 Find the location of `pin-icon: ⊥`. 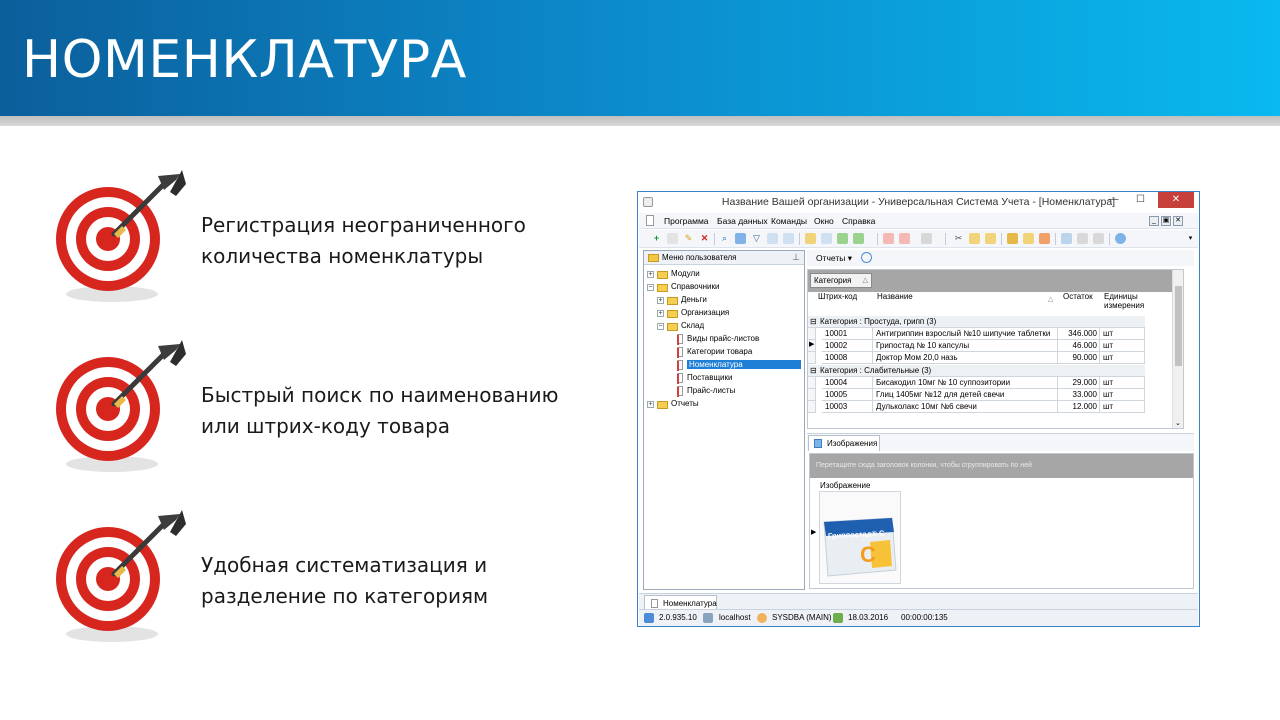

pin-icon: ⊥ is located at coordinates (796, 257).